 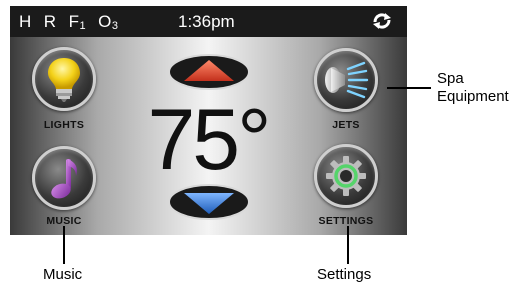 I want to click on lights-button, so click(x=64, y=79).